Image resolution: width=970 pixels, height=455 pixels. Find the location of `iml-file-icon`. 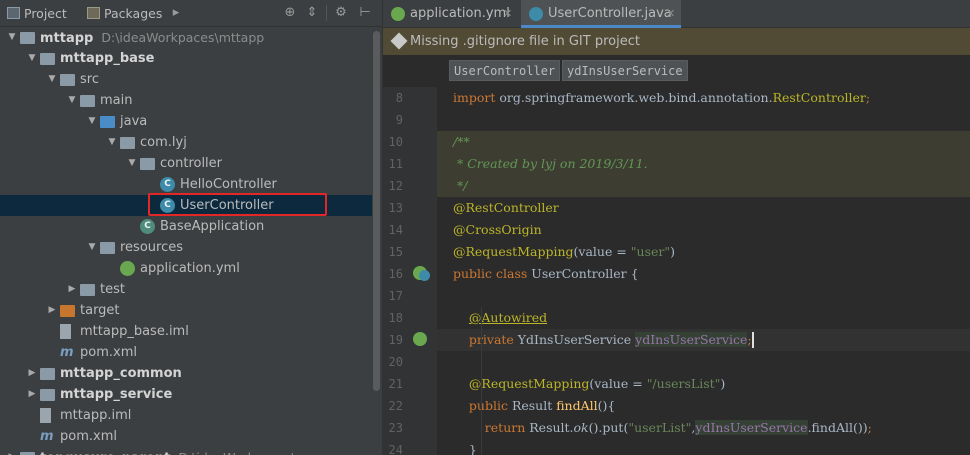

iml-file-icon is located at coordinates (45, 415).